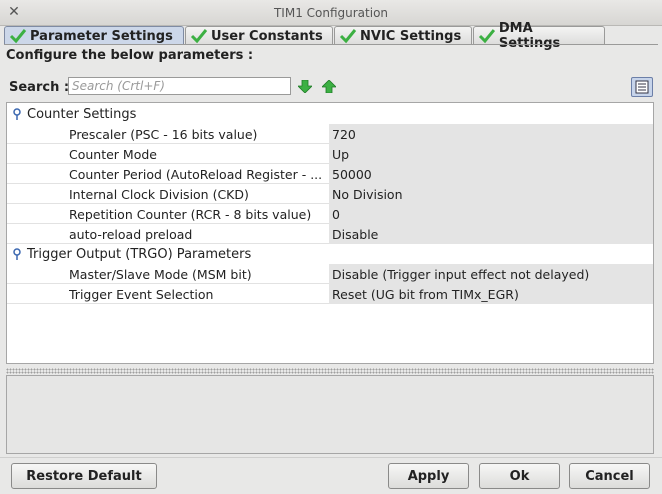 The height and width of the screenshot is (494, 662). I want to click on tab-dma-settings: DMA Settings, so click(539, 36).